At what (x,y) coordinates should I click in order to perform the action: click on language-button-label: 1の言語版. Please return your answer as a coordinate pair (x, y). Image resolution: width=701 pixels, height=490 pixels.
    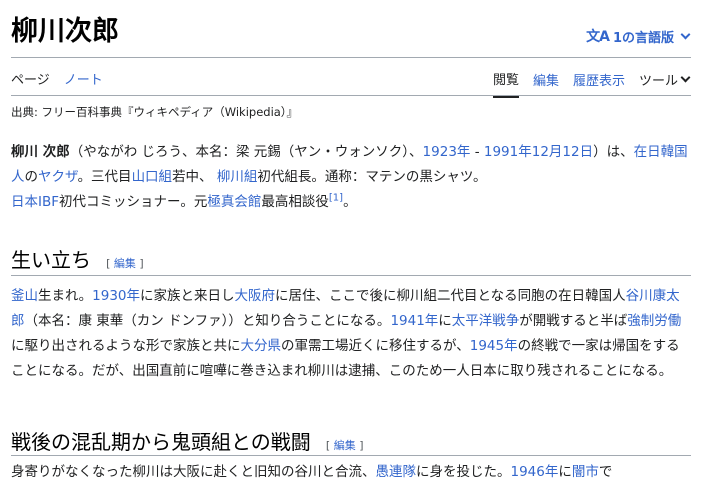
    Looking at the image, I should click on (643, 38).